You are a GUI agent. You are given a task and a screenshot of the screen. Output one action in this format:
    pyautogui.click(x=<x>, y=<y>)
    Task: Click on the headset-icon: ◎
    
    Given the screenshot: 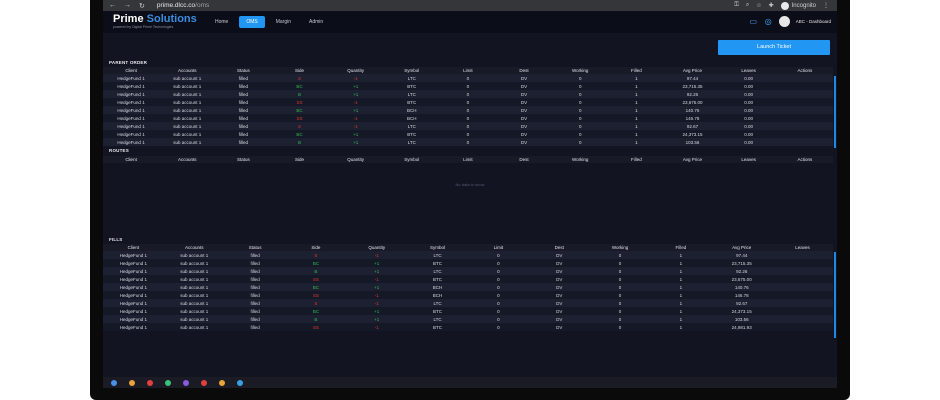 What is the action you would take?
    pyautogui.click(x=768, y=21)
    